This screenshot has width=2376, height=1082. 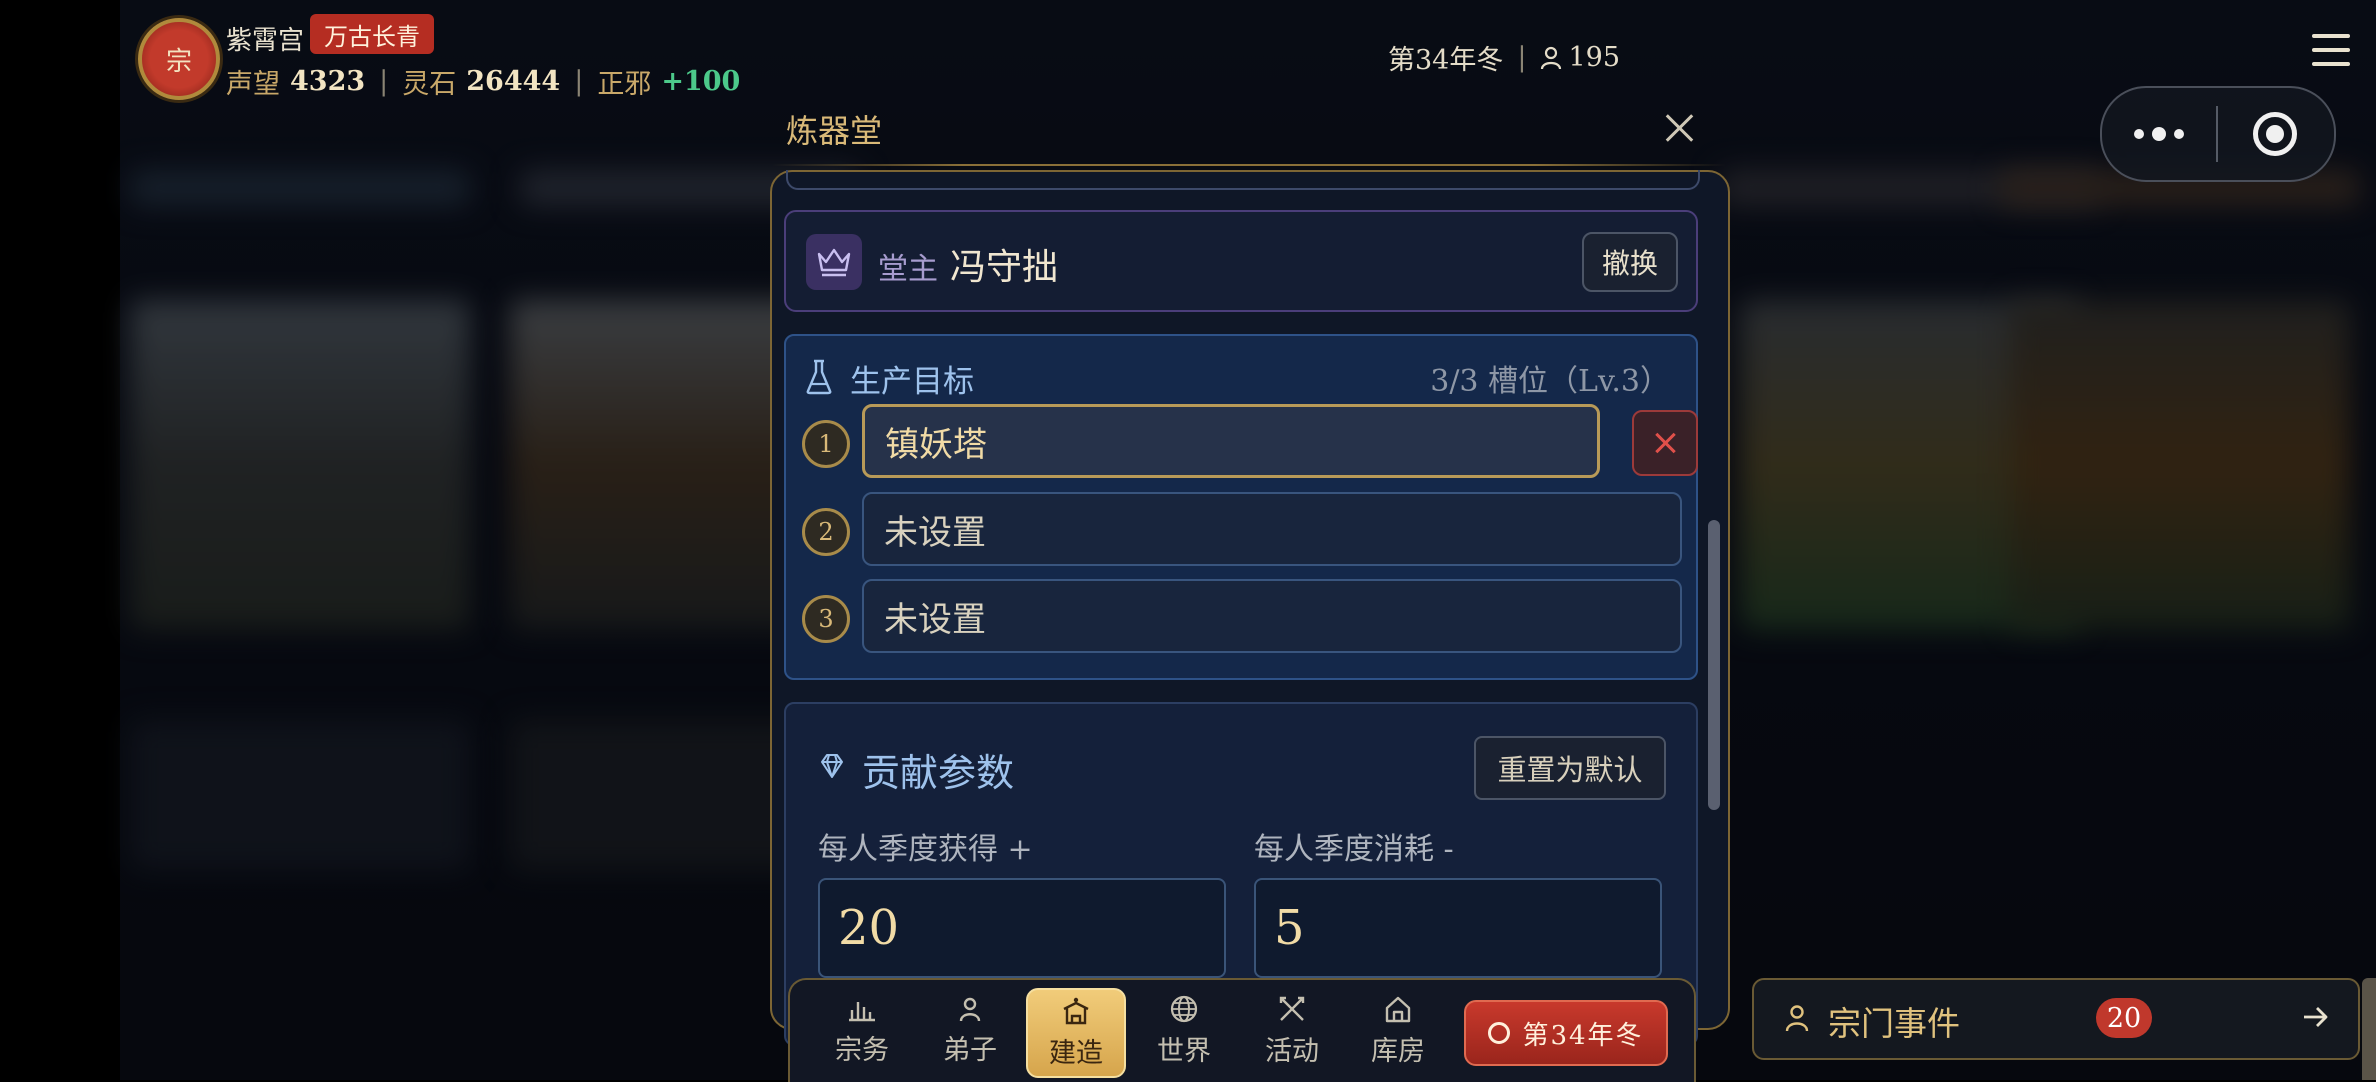 What do you see at coordinates (1680, 128) in the screenshot?
I see `close-icon` at bounding box center [1680, 128].